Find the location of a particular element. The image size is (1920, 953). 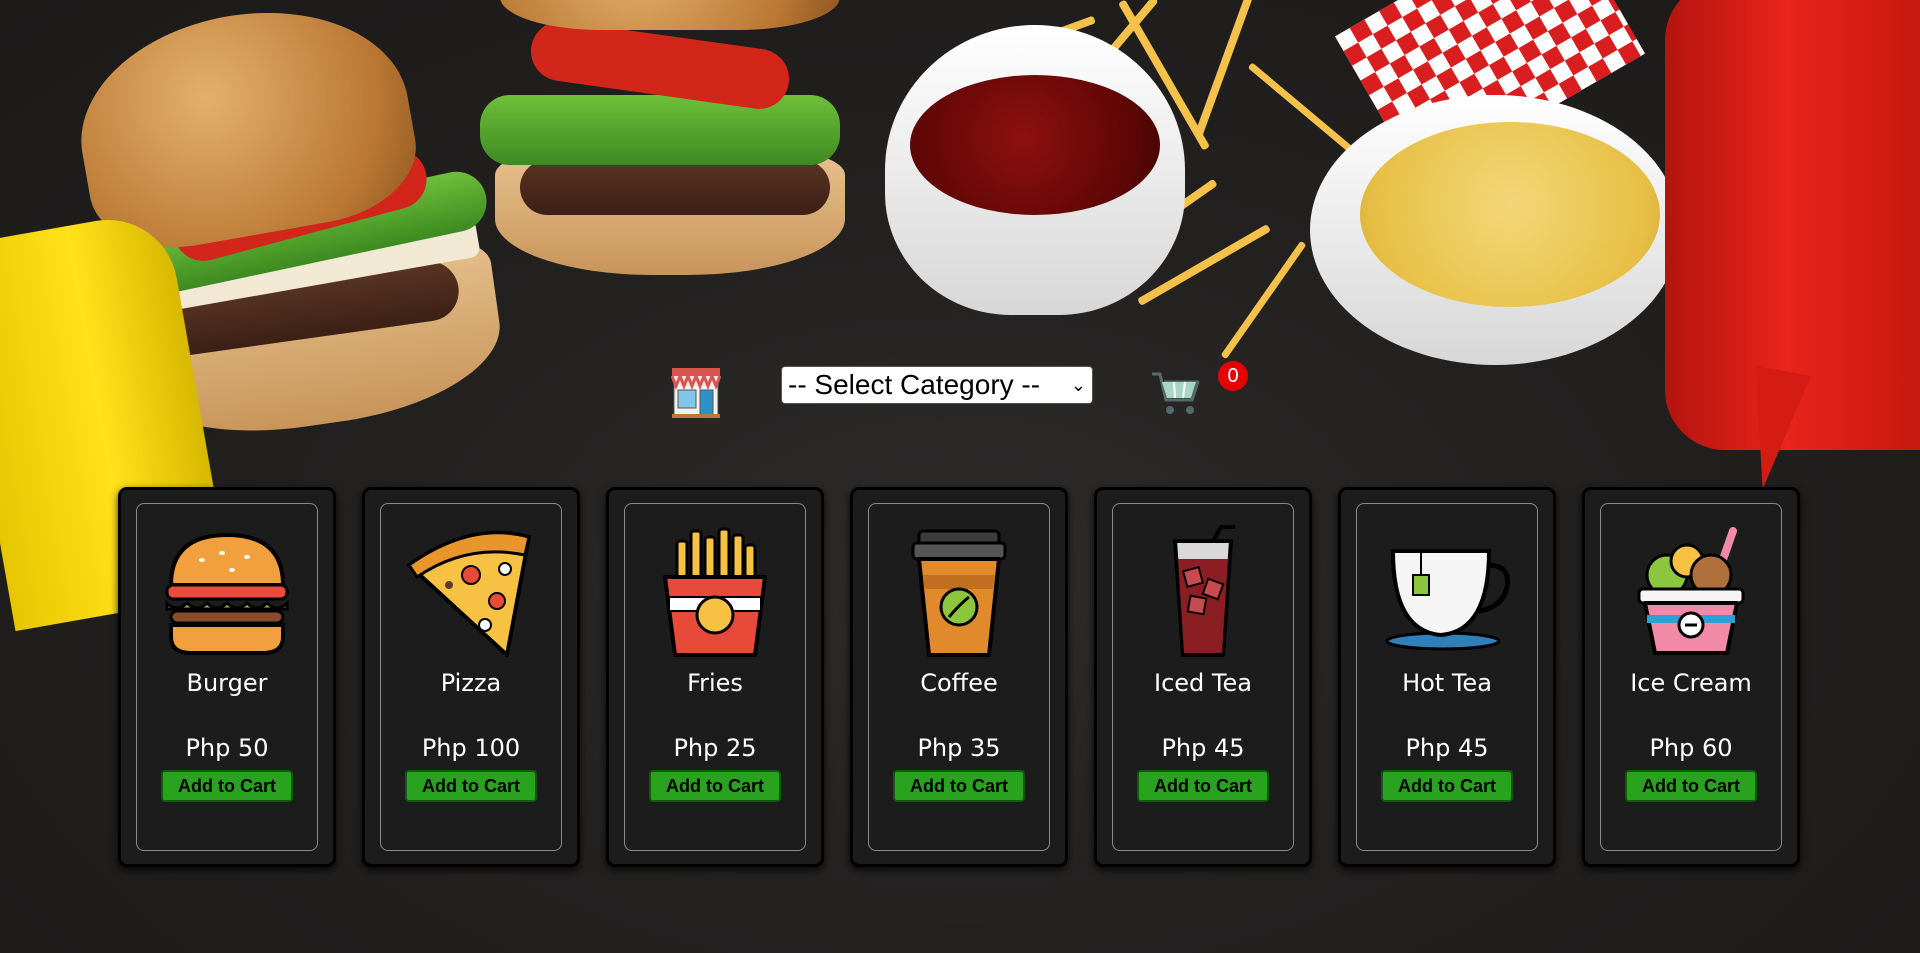

fries-icon is located at coordinates (715, 592).